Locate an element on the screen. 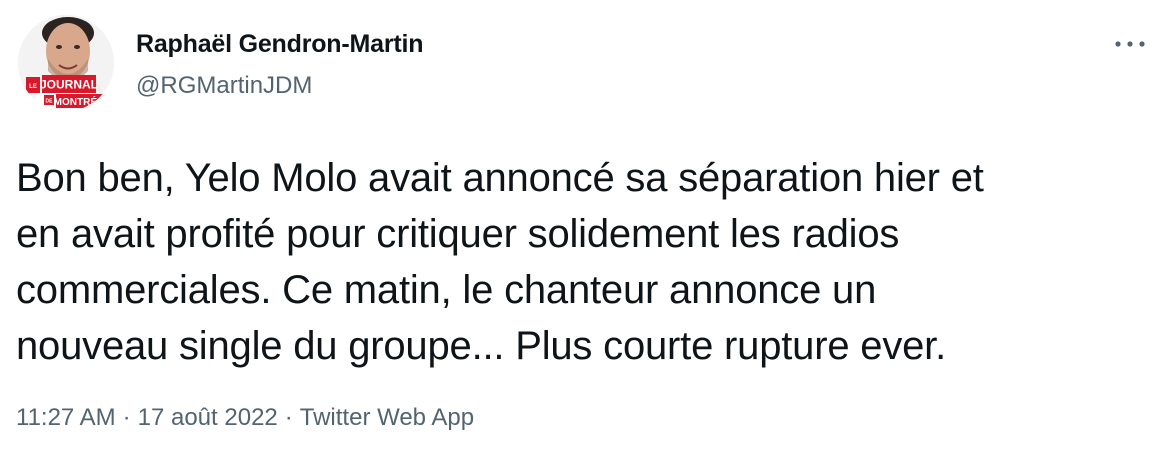 Image resolution: width=1168 pixels, height=470 pixels. svg-text: LE is located at coordinates (33, 87).